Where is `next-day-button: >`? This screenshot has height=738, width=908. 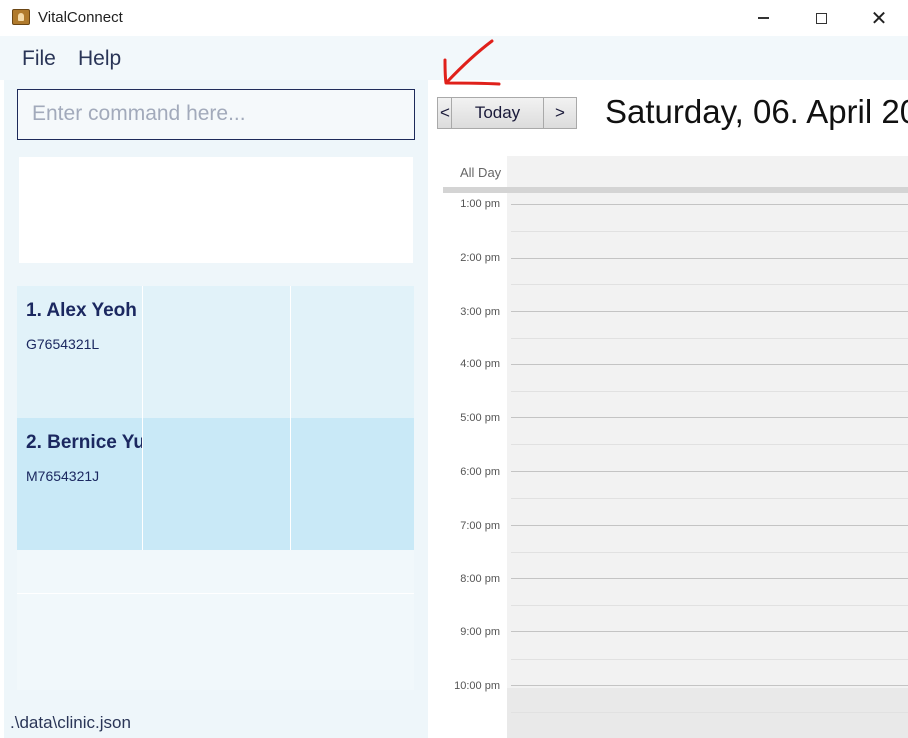
next-day-button: > is located at coordinates (560, 113).